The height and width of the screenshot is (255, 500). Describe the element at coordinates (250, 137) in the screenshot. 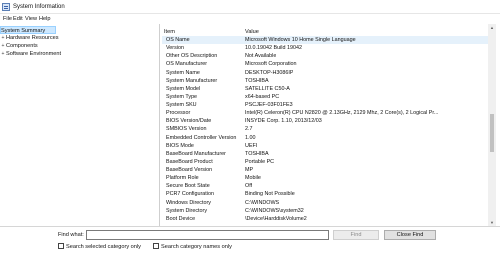

I see `row-value: 1.00` at that location.